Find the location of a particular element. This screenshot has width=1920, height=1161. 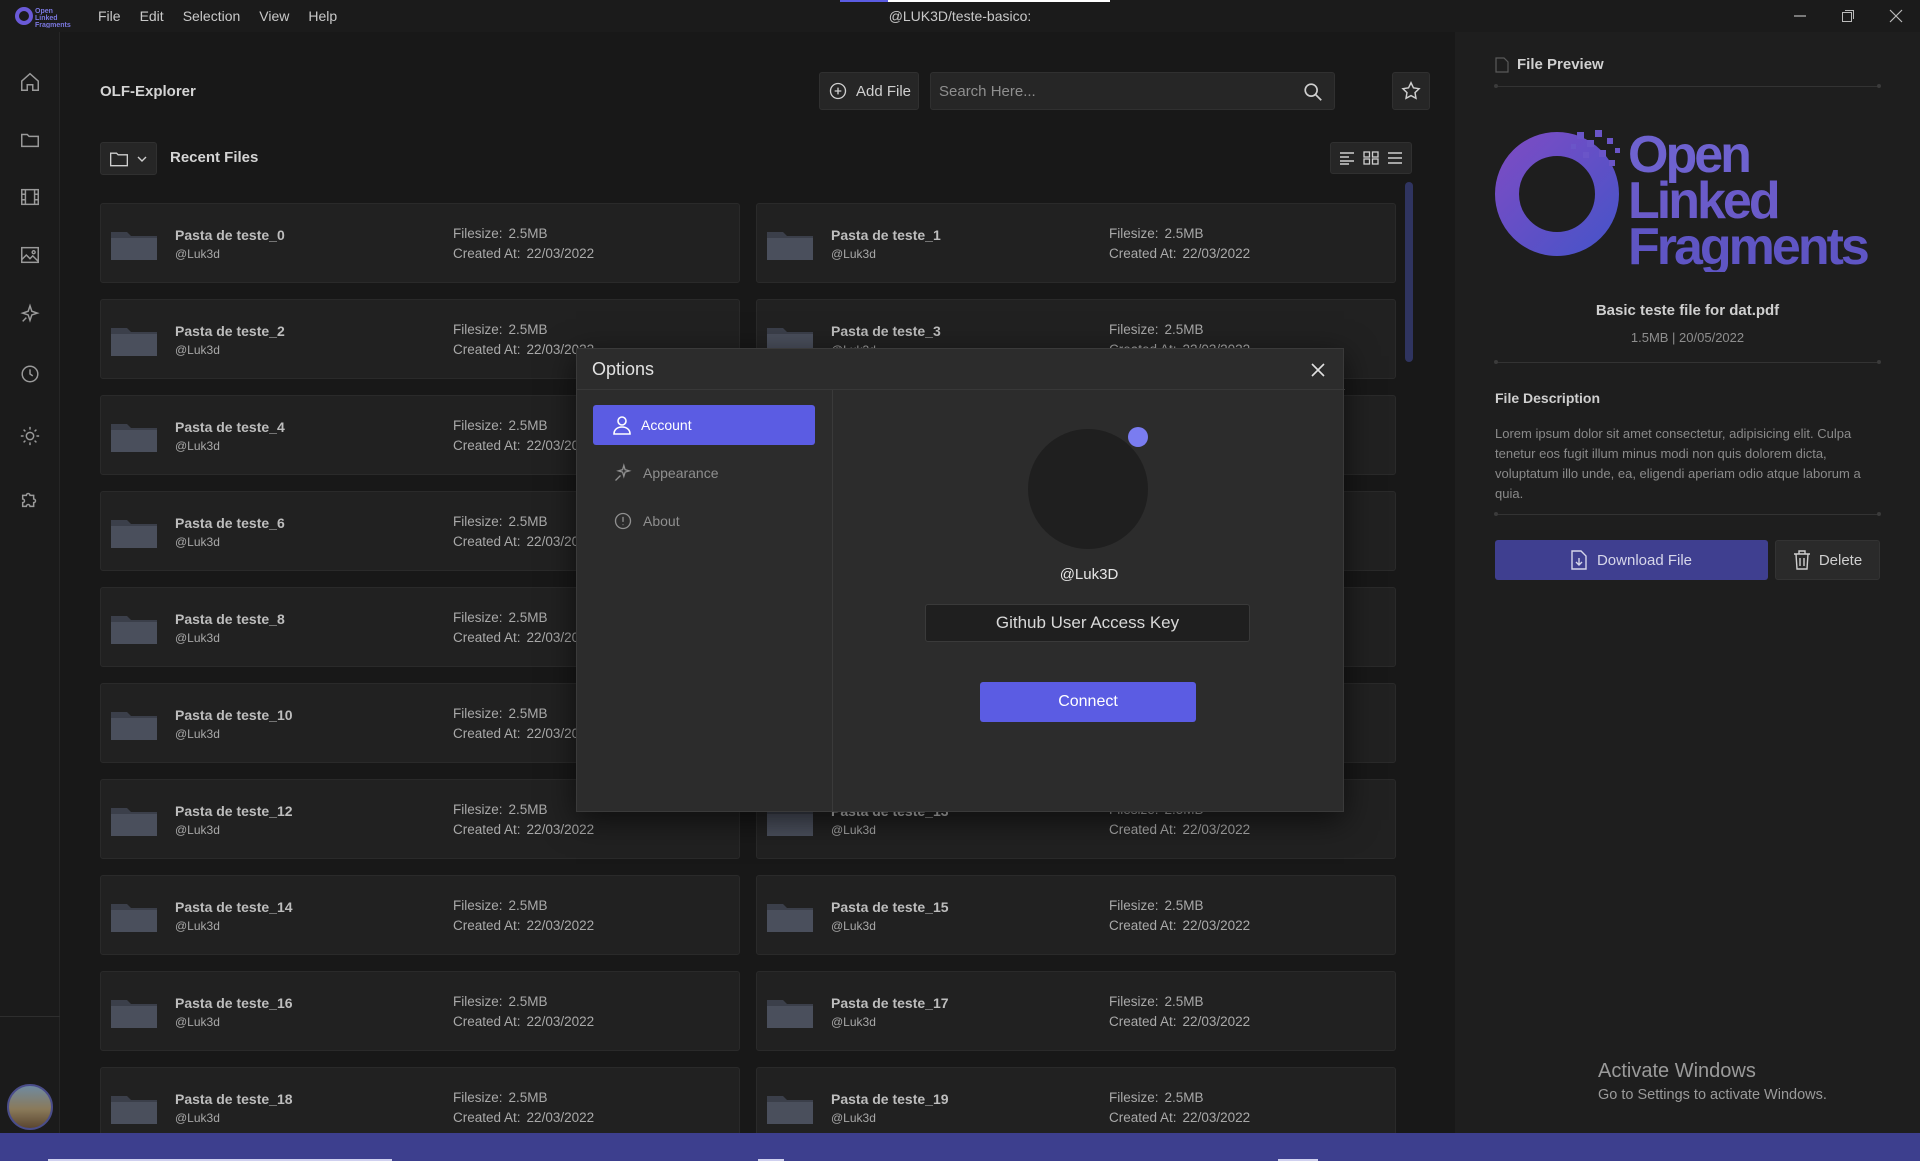

scrollbar is located at coordinates (1409, 272).